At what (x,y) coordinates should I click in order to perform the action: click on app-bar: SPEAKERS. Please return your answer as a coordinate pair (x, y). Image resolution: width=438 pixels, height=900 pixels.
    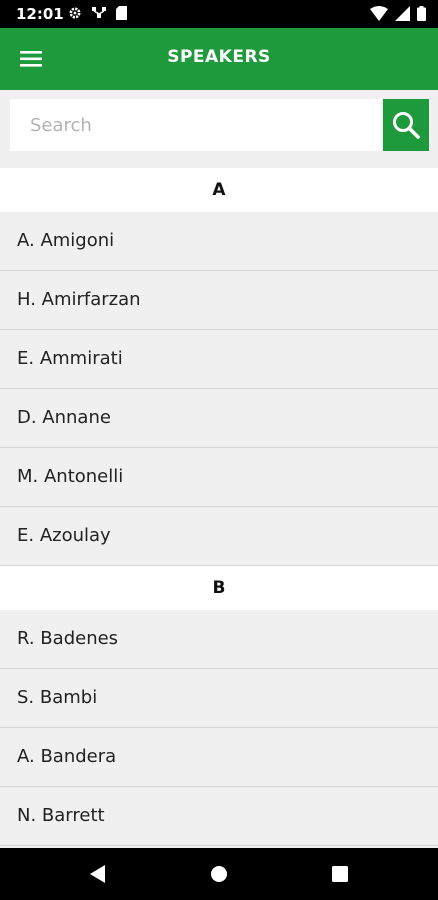
    Looking at the image, I should click on (219, 59).